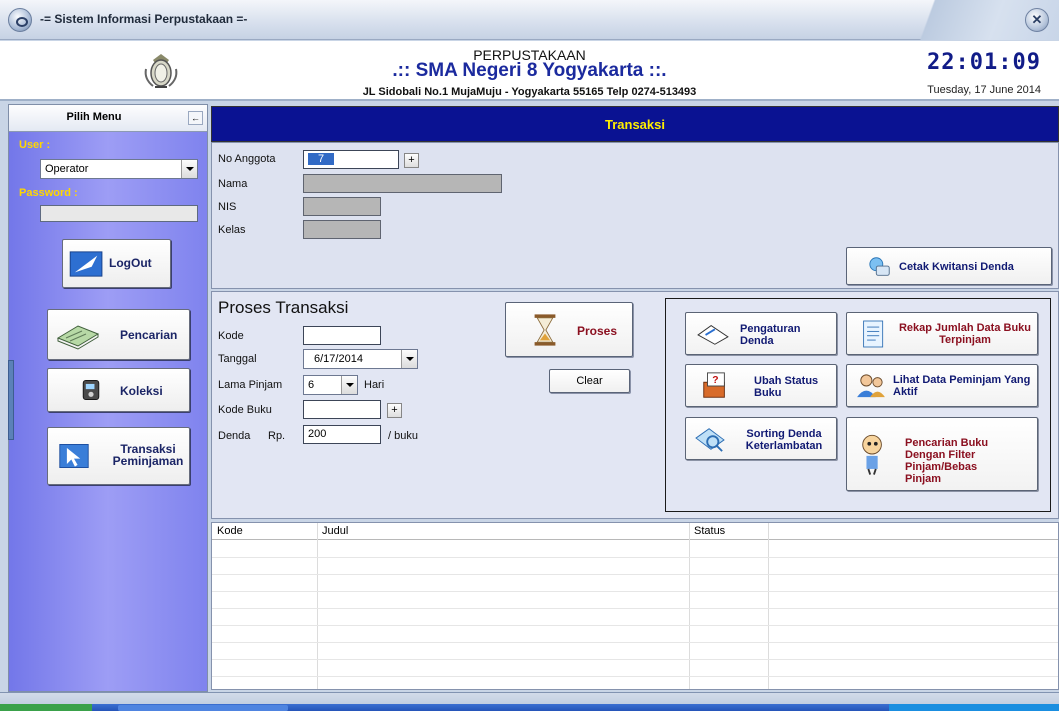 Image resolution: width=1059 pixels, height=711 pixels. Describe the element at coordinates (402, 183) in the screenshot. I see `nama-field` at that location.